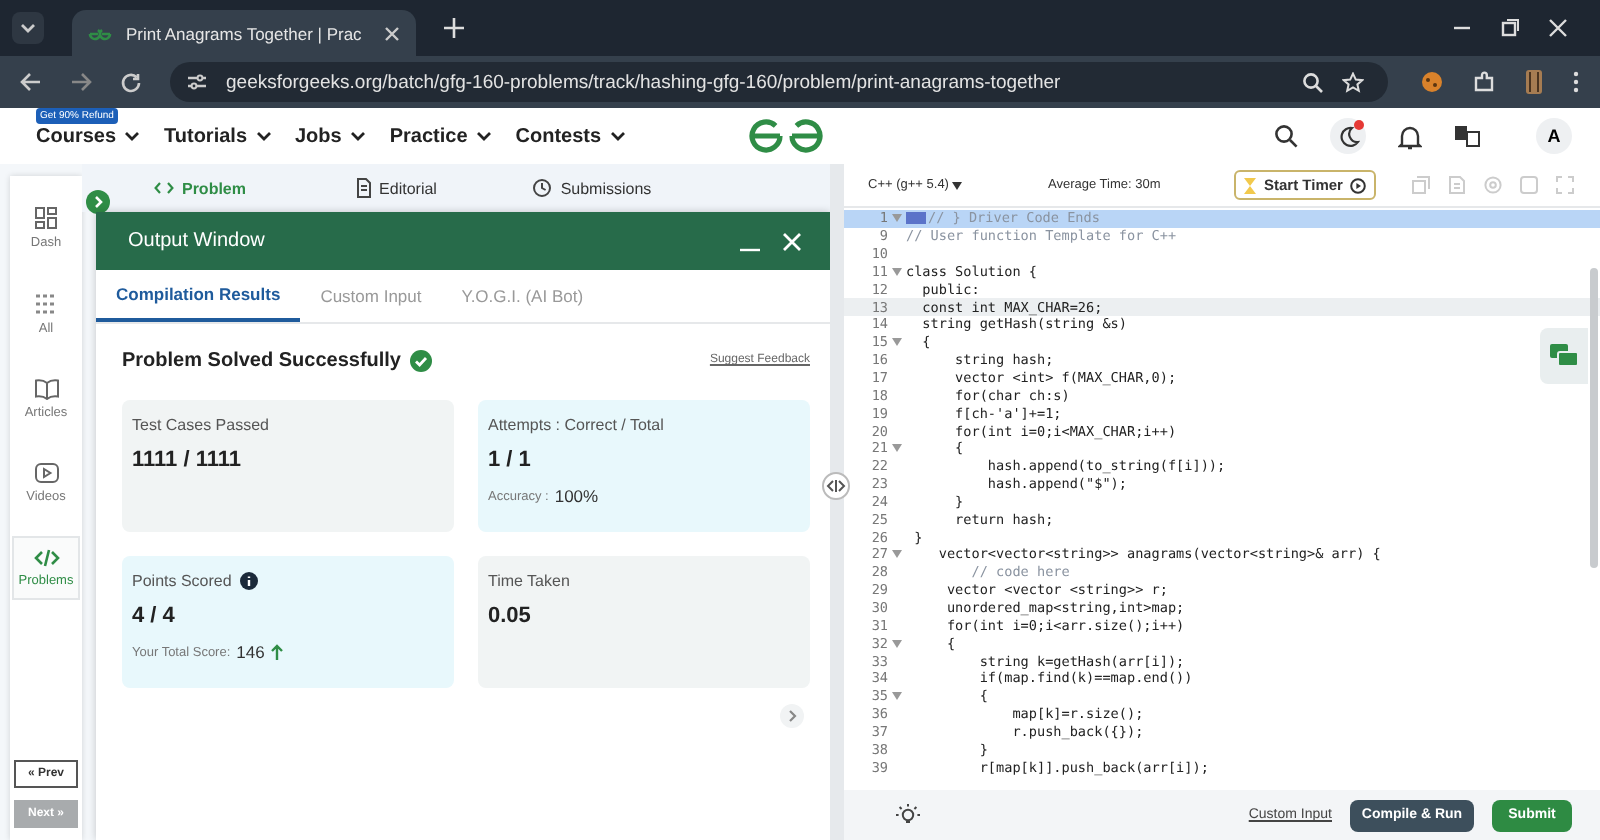 This screenshot has width=1600, height=840. Describe the element at coordinates (187, 460) in the screenshot. I see `card-value: 1111 / 1111` at that location.